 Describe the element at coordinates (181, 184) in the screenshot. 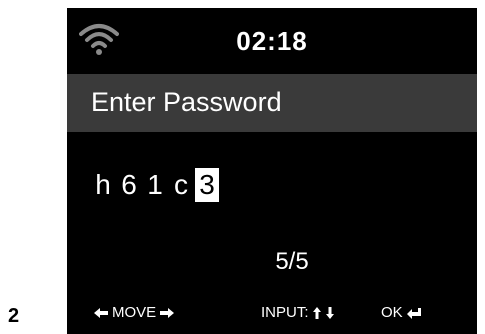

I see `password-char: c` at that location.